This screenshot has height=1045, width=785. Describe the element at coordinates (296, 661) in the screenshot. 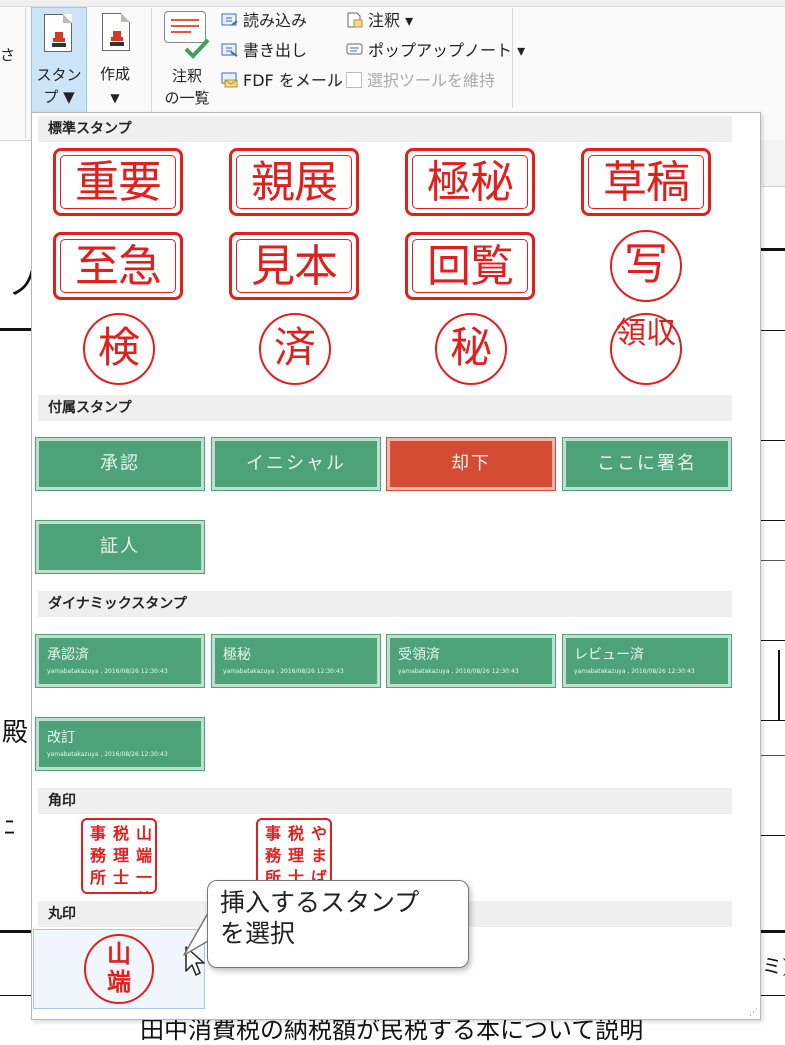

I see `dynamic-stamp-confidential: 極秘 yamabatakazuya , 2016/08/26 12:30:43` at that location.